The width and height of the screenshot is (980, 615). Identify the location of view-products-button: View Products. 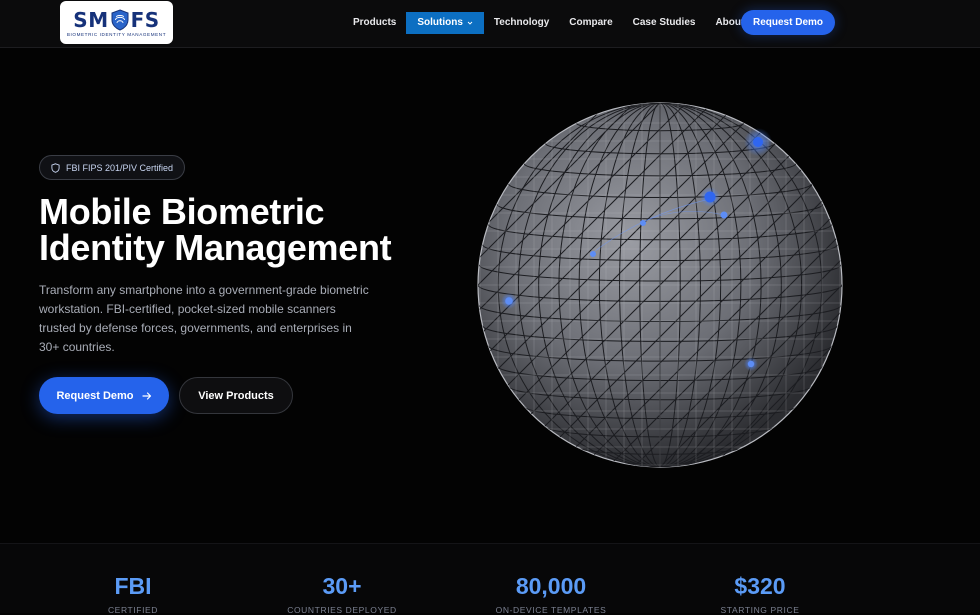
(236, 395).